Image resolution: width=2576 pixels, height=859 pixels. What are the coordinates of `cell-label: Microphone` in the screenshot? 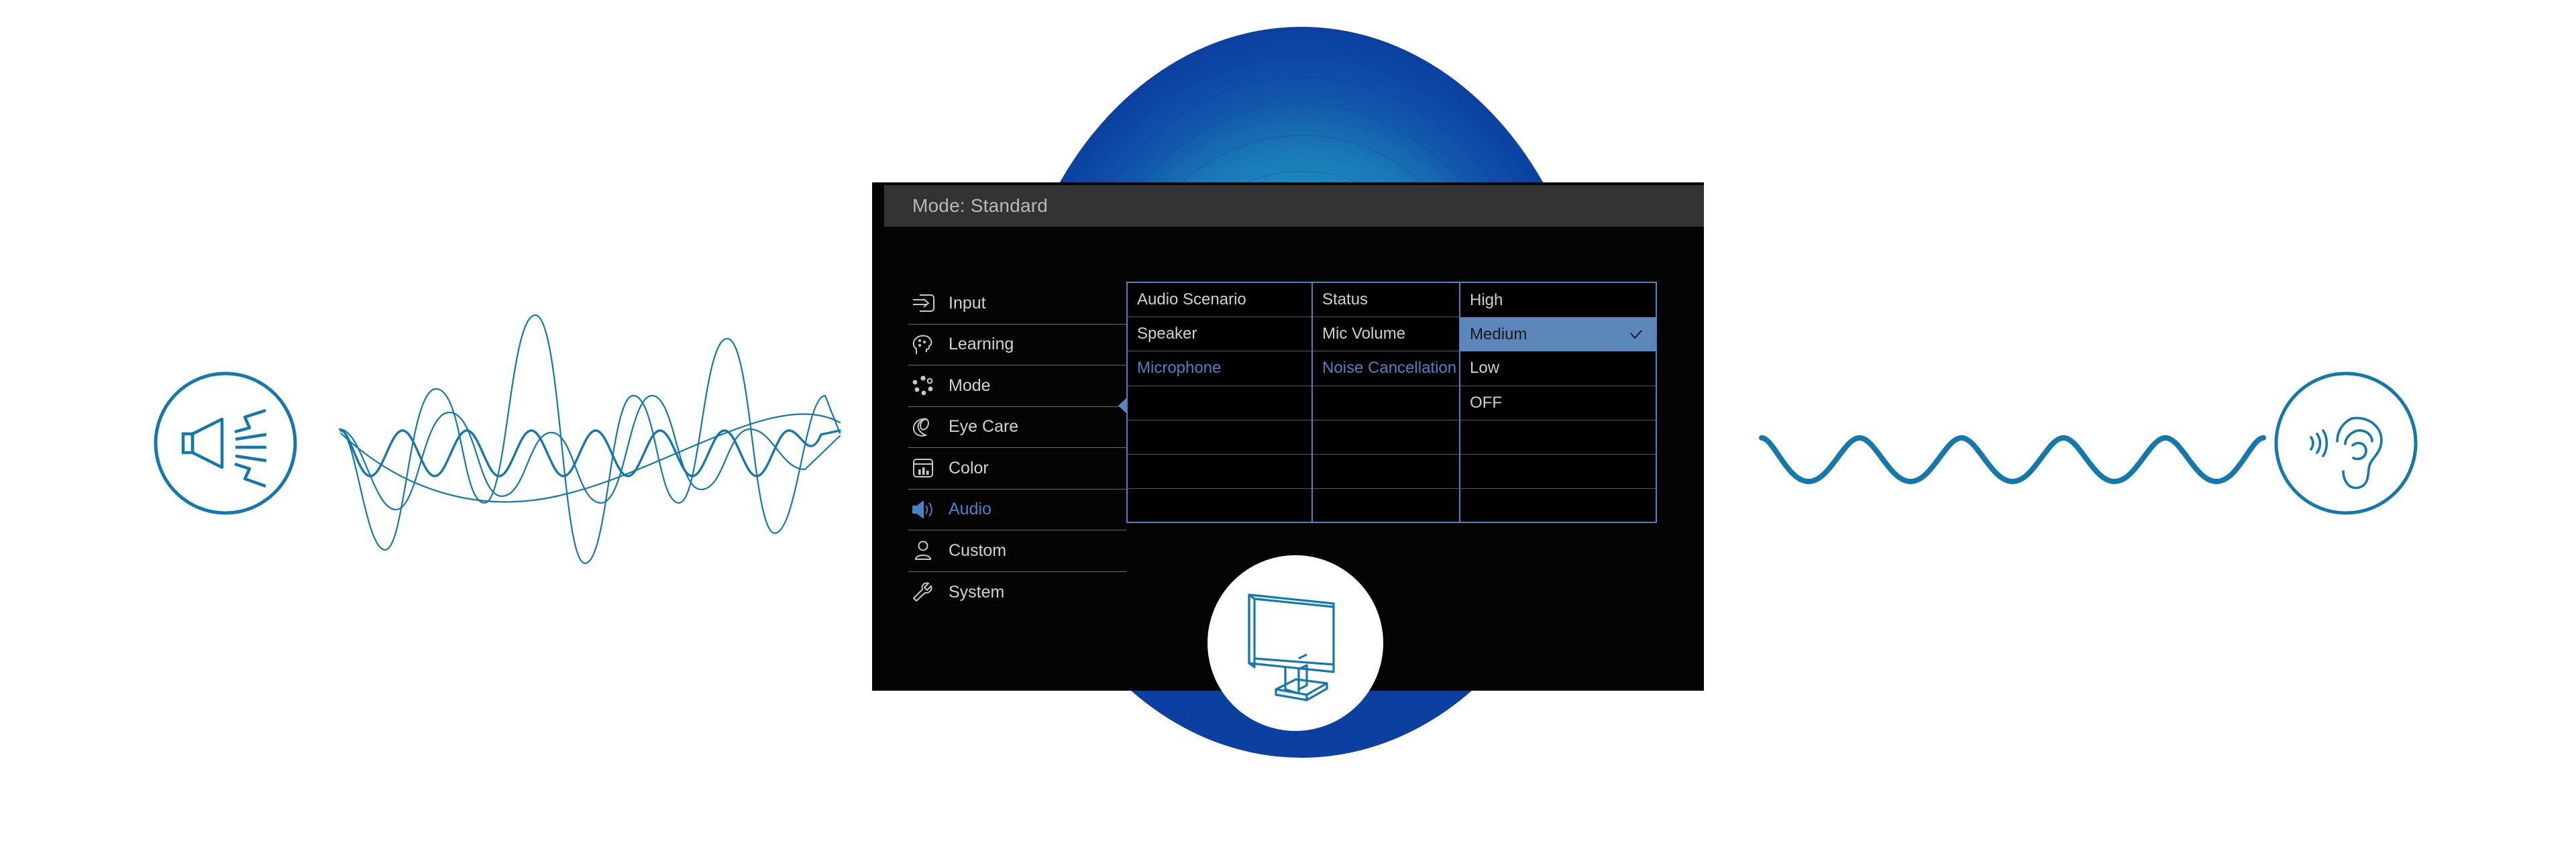 It's located at (1179, 368).